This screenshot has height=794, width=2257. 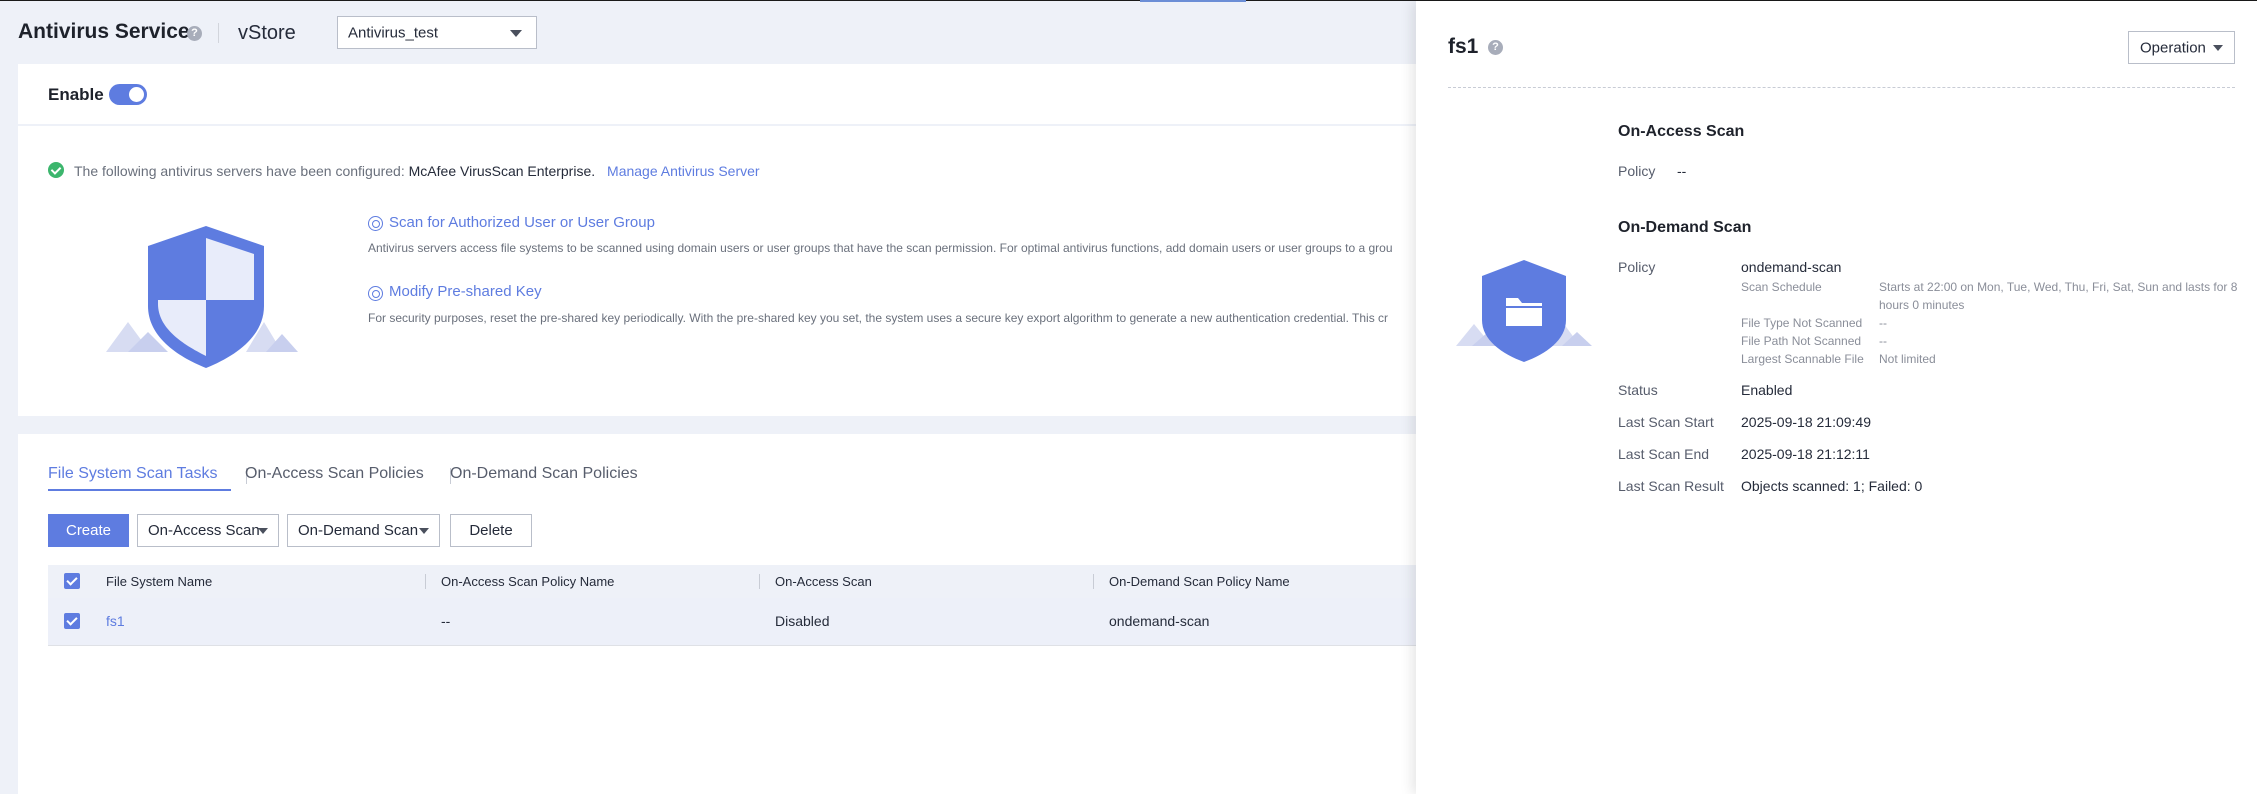 I want to click on last-scan-end-key: Last Scan End, so click(x=1664, y=454).